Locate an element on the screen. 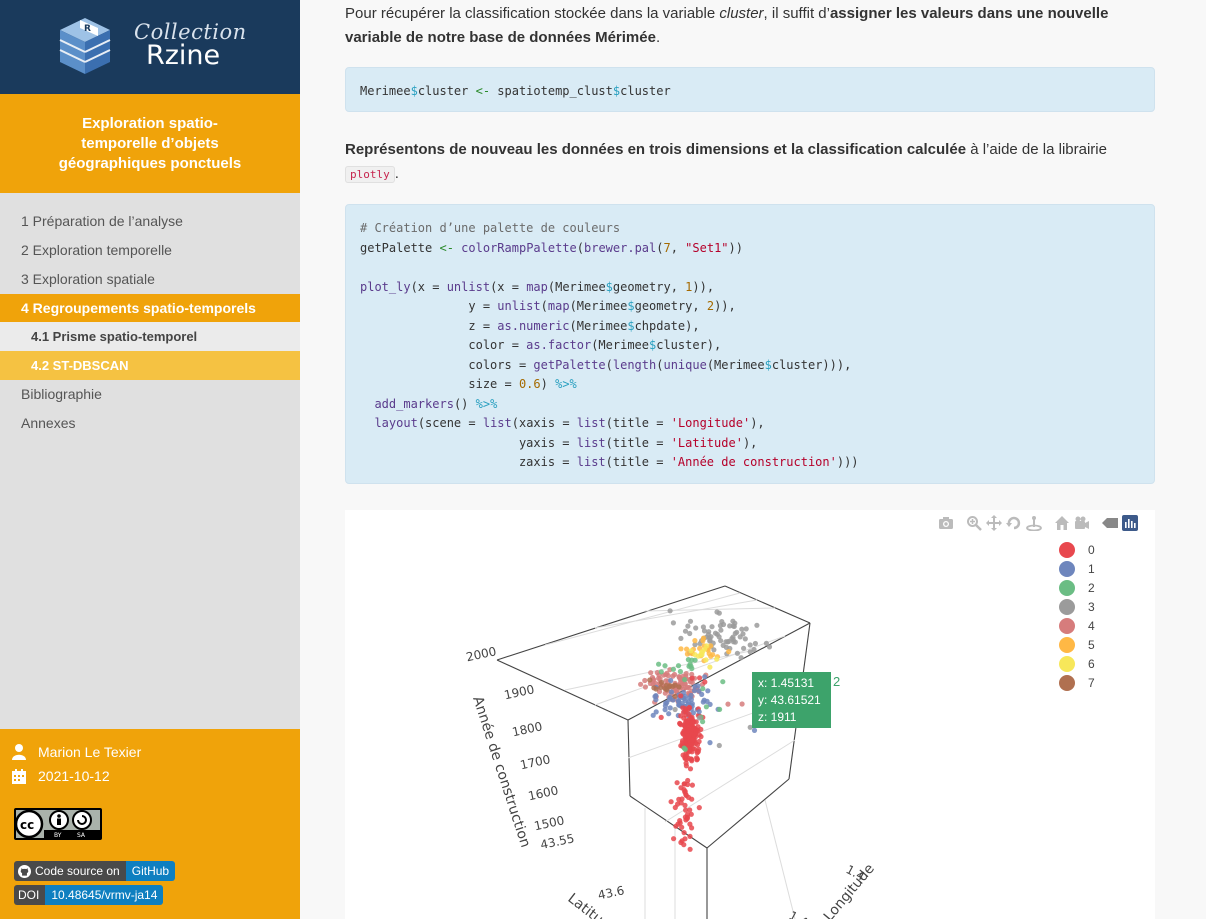  toc-item-bibliographie: Bibliographie is located at coordinates (150, 394).